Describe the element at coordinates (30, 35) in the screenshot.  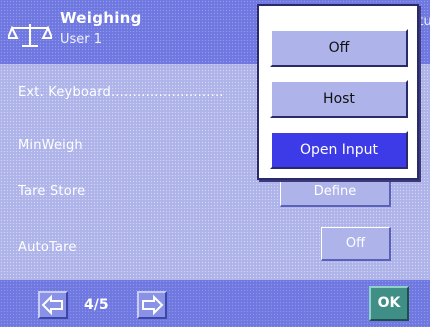
I see `scale-icon` at that location.